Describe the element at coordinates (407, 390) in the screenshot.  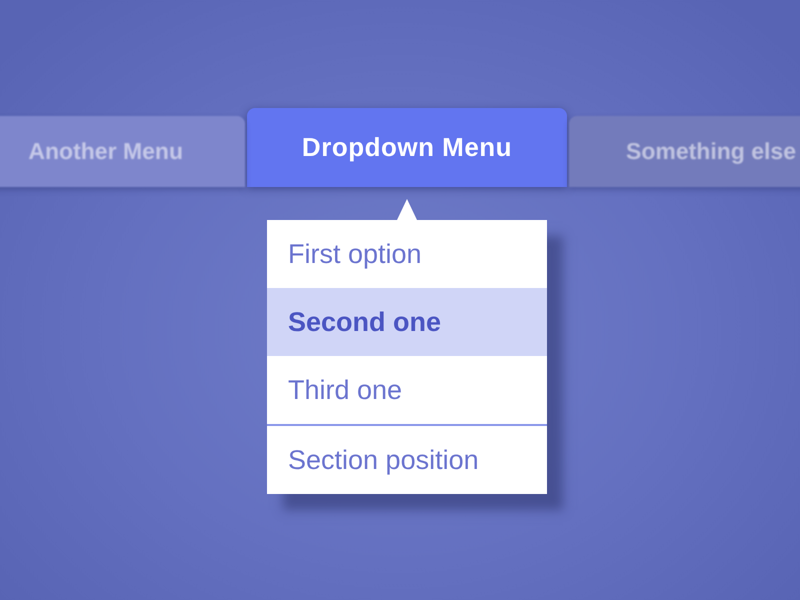
I see `menu-item: Third one` at that location.